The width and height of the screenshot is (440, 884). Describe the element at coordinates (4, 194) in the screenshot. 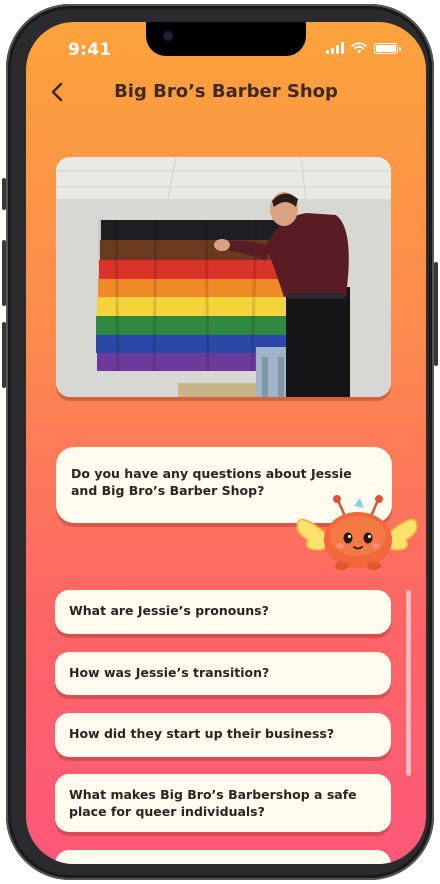

I see `mute-switch` at that location.